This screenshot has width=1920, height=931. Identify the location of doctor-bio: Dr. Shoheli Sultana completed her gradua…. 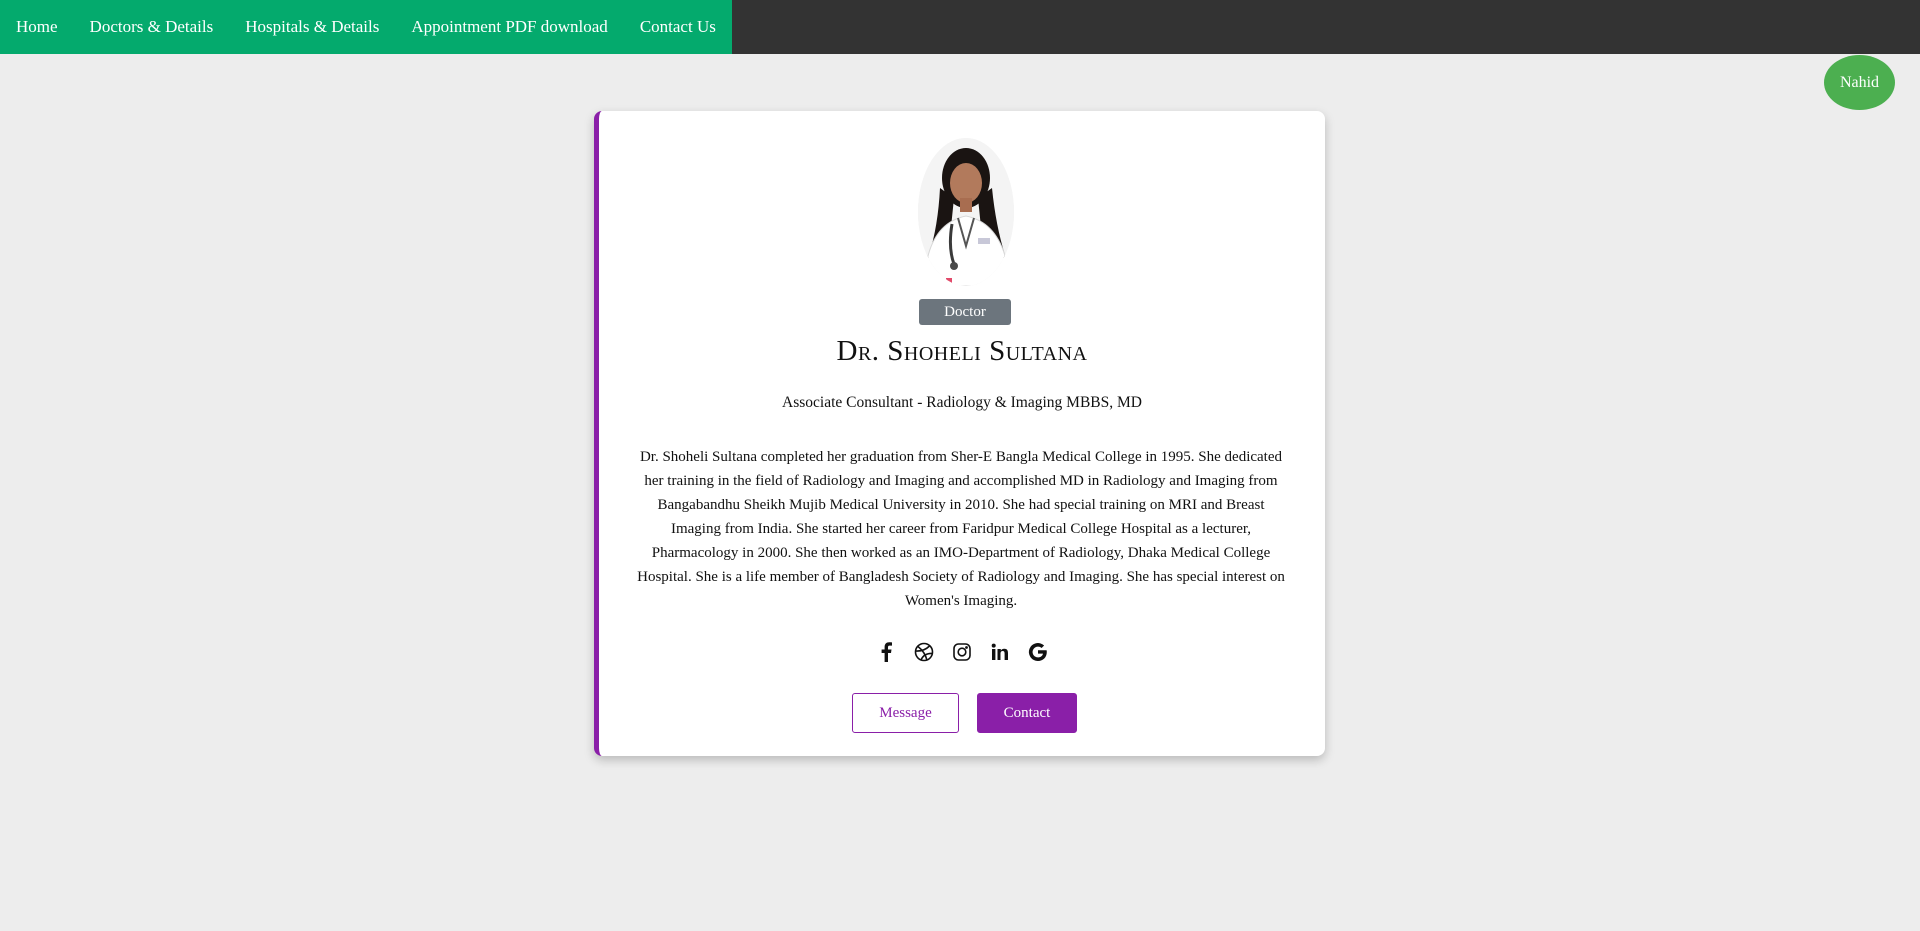
(961, 529).